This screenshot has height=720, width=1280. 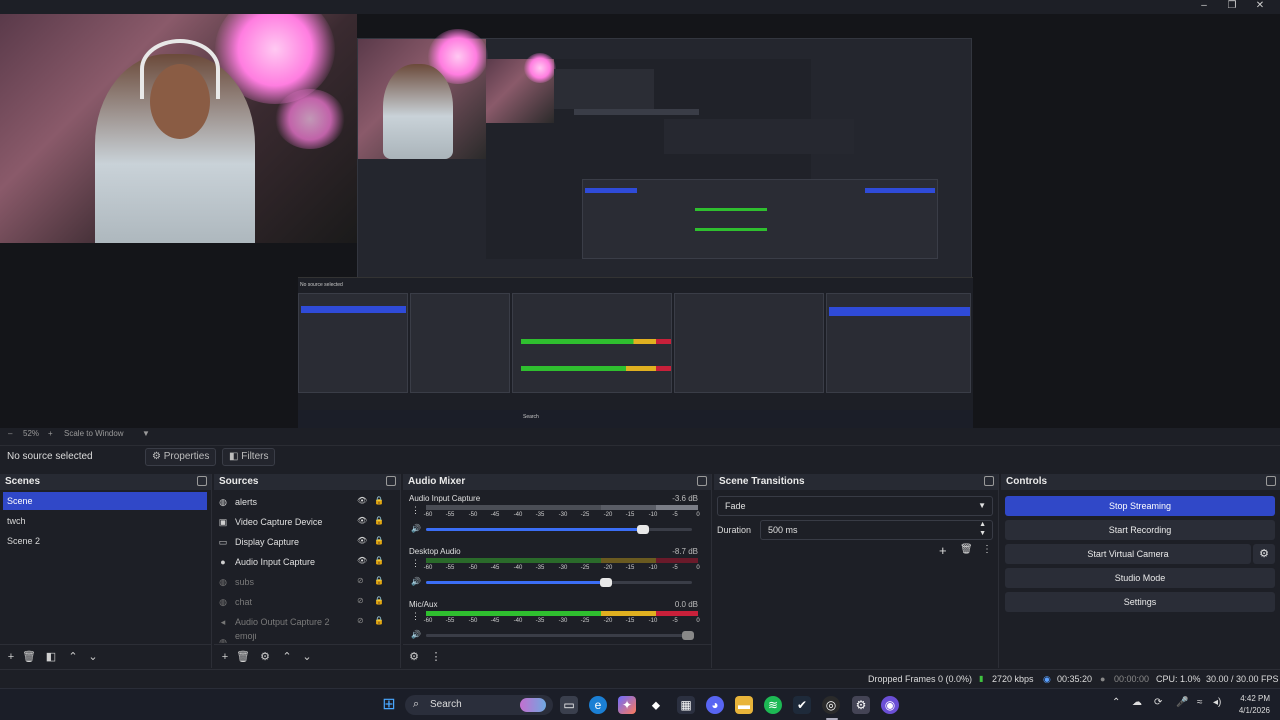 I want to click on meter-segment, so click(x=677, y=507).